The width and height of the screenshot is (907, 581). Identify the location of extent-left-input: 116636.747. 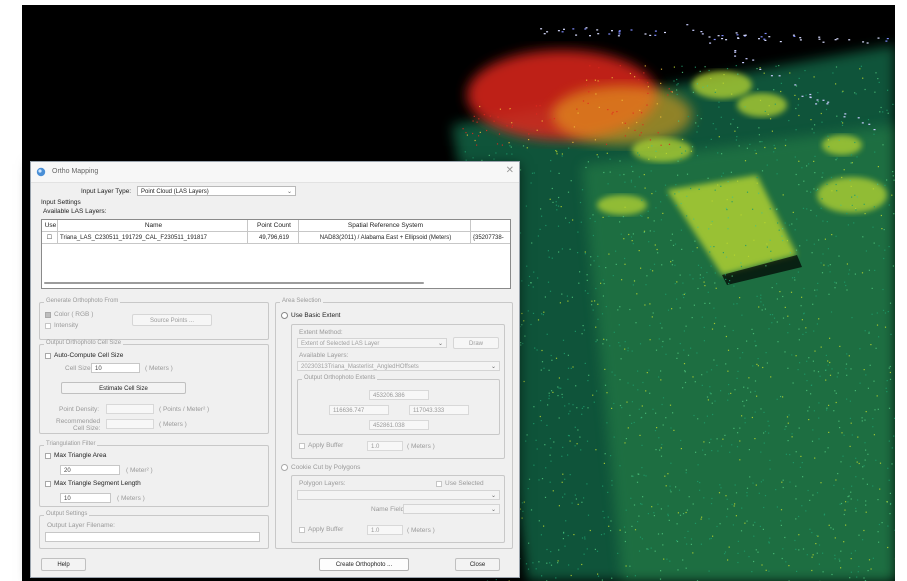
(359, 410).